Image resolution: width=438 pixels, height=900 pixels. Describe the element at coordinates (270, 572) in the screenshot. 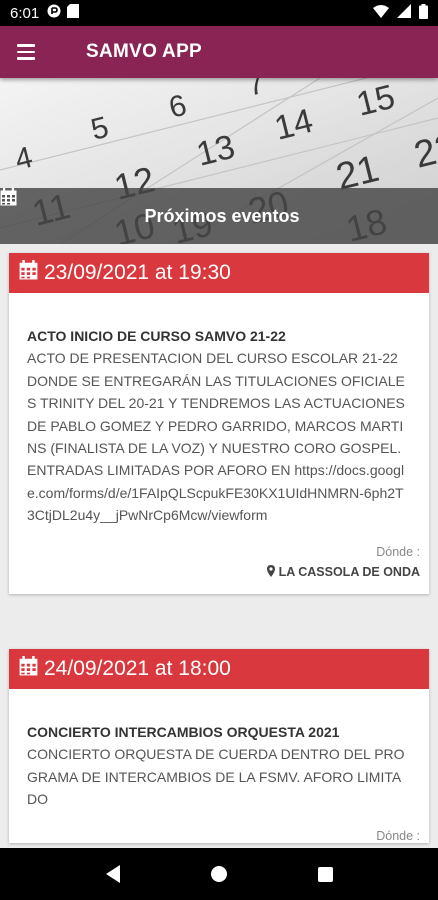

I see `map-marker-icon` at that location.